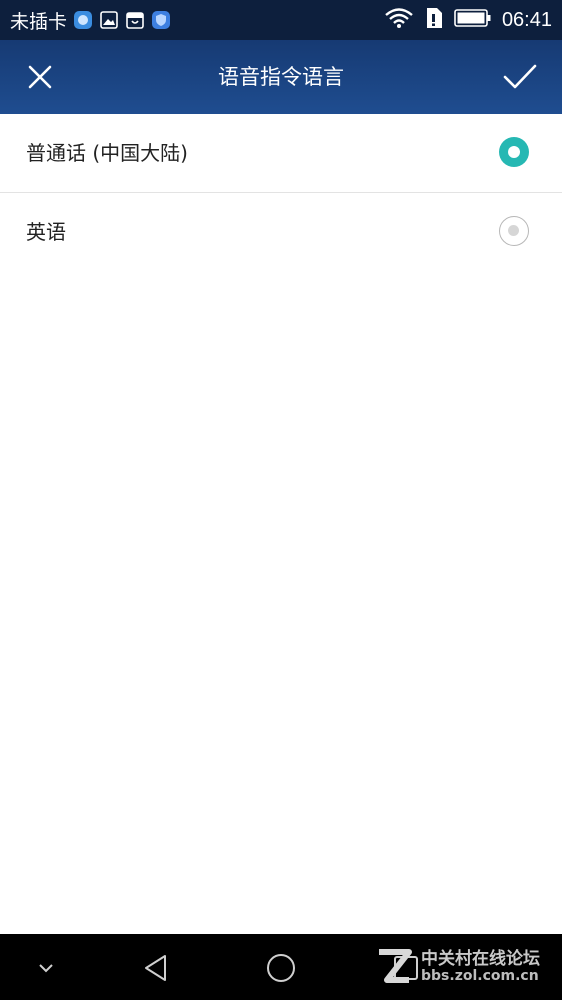 The height and width of the screenshot is (1000, 562). What do you see at coordinates (399, 20) in the screenshot?
I see `wifi-icon` at bounding box center [399, 20].